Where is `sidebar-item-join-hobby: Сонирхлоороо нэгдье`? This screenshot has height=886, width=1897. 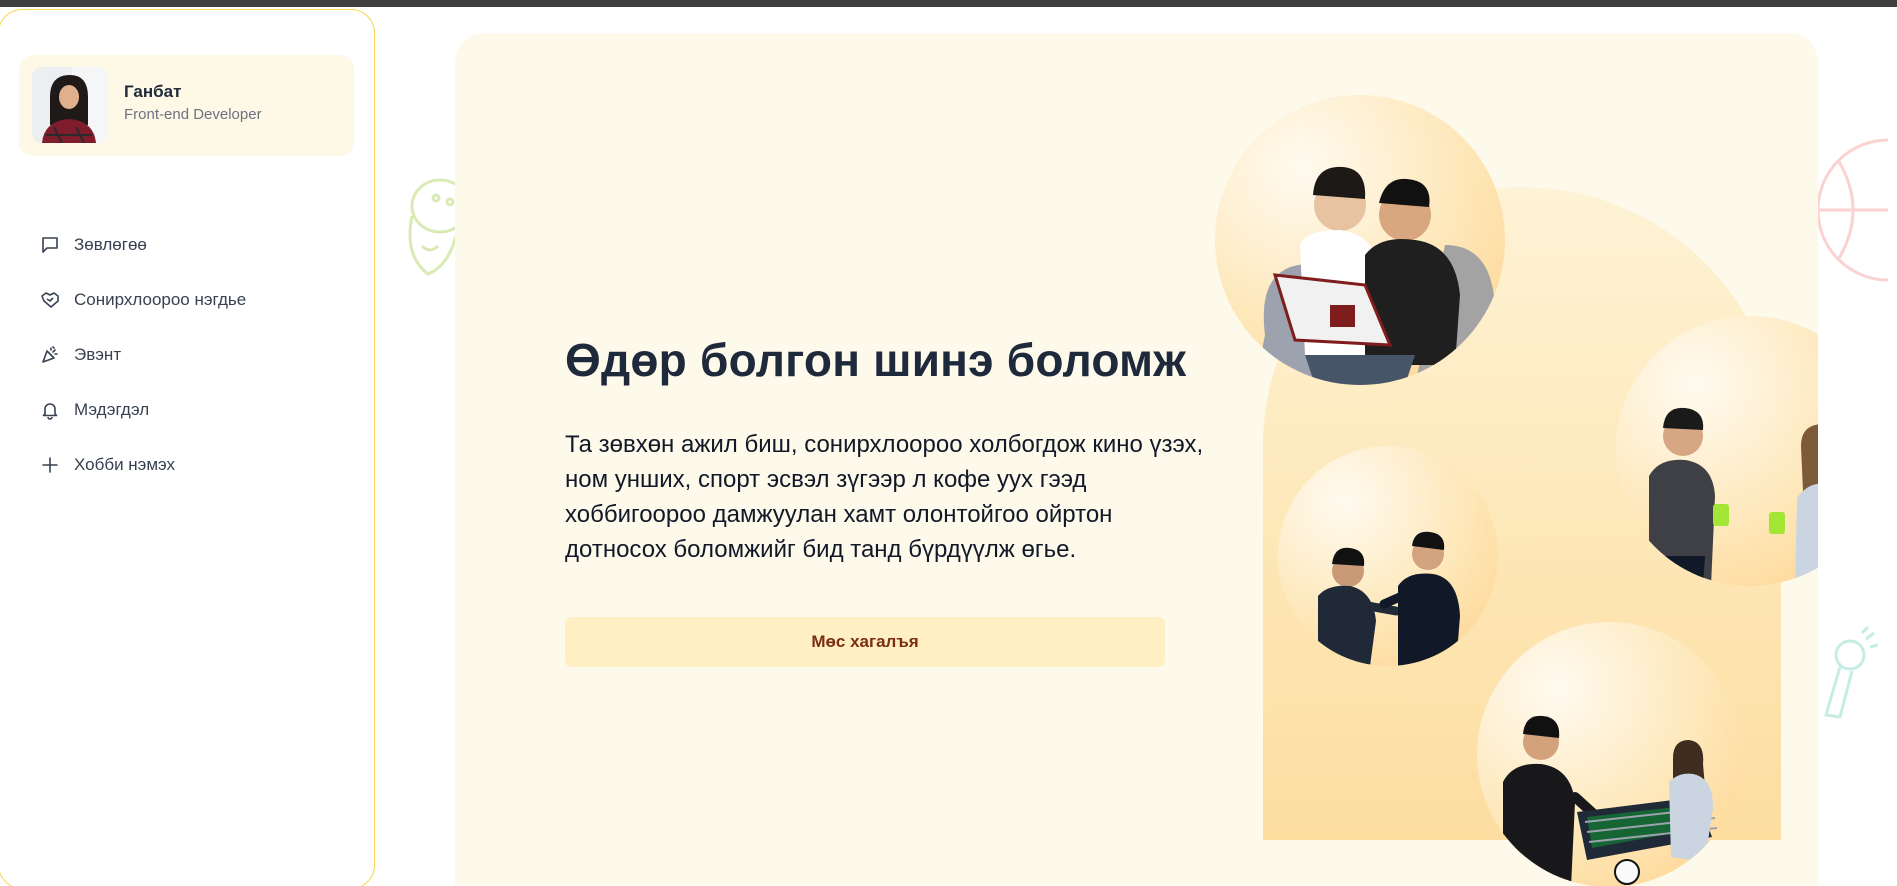
sidebar-item-join-hobby: Сонирхлоороо нэгдье is located at coordinates (142, 299).